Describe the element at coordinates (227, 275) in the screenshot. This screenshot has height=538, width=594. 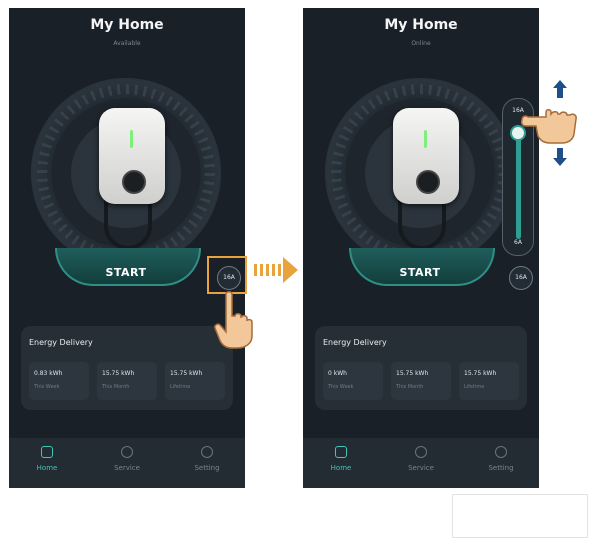
I see `highlight-box` at that location.